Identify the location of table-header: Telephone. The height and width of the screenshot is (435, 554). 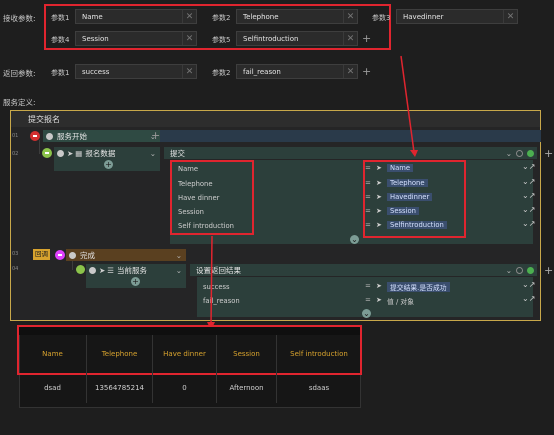
(120, 354).